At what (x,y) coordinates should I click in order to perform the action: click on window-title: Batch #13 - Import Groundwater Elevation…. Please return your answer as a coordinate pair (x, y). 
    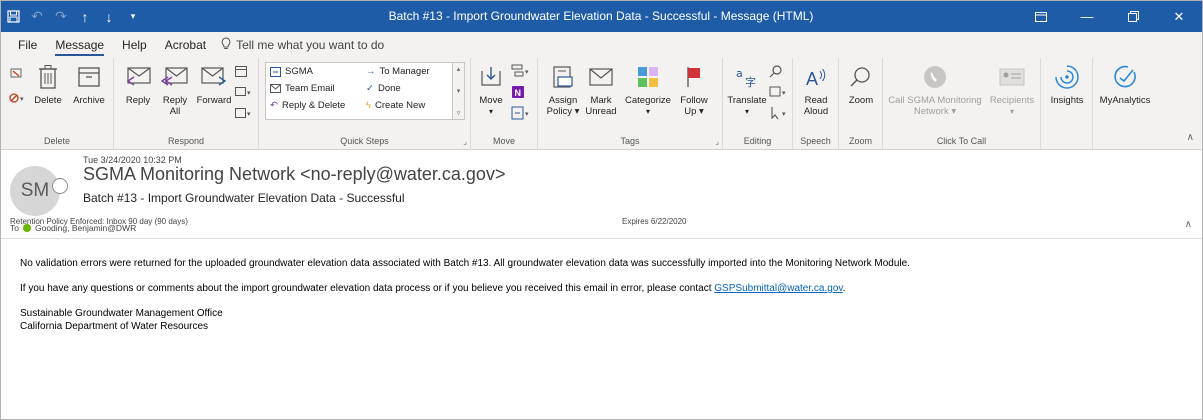
    Looking at the image, I should click on (601, 16).